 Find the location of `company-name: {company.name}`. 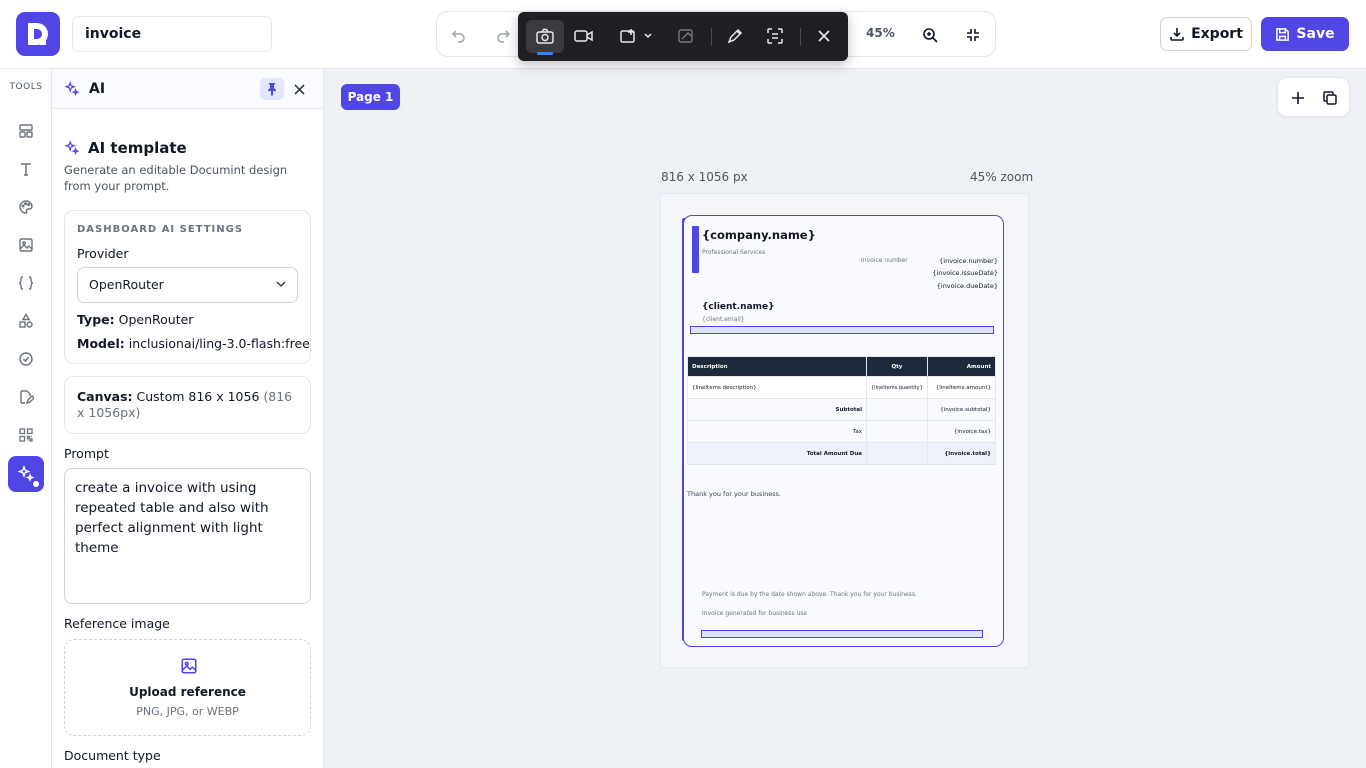

company-name: {company.name} is located at coordinates (759, 235).